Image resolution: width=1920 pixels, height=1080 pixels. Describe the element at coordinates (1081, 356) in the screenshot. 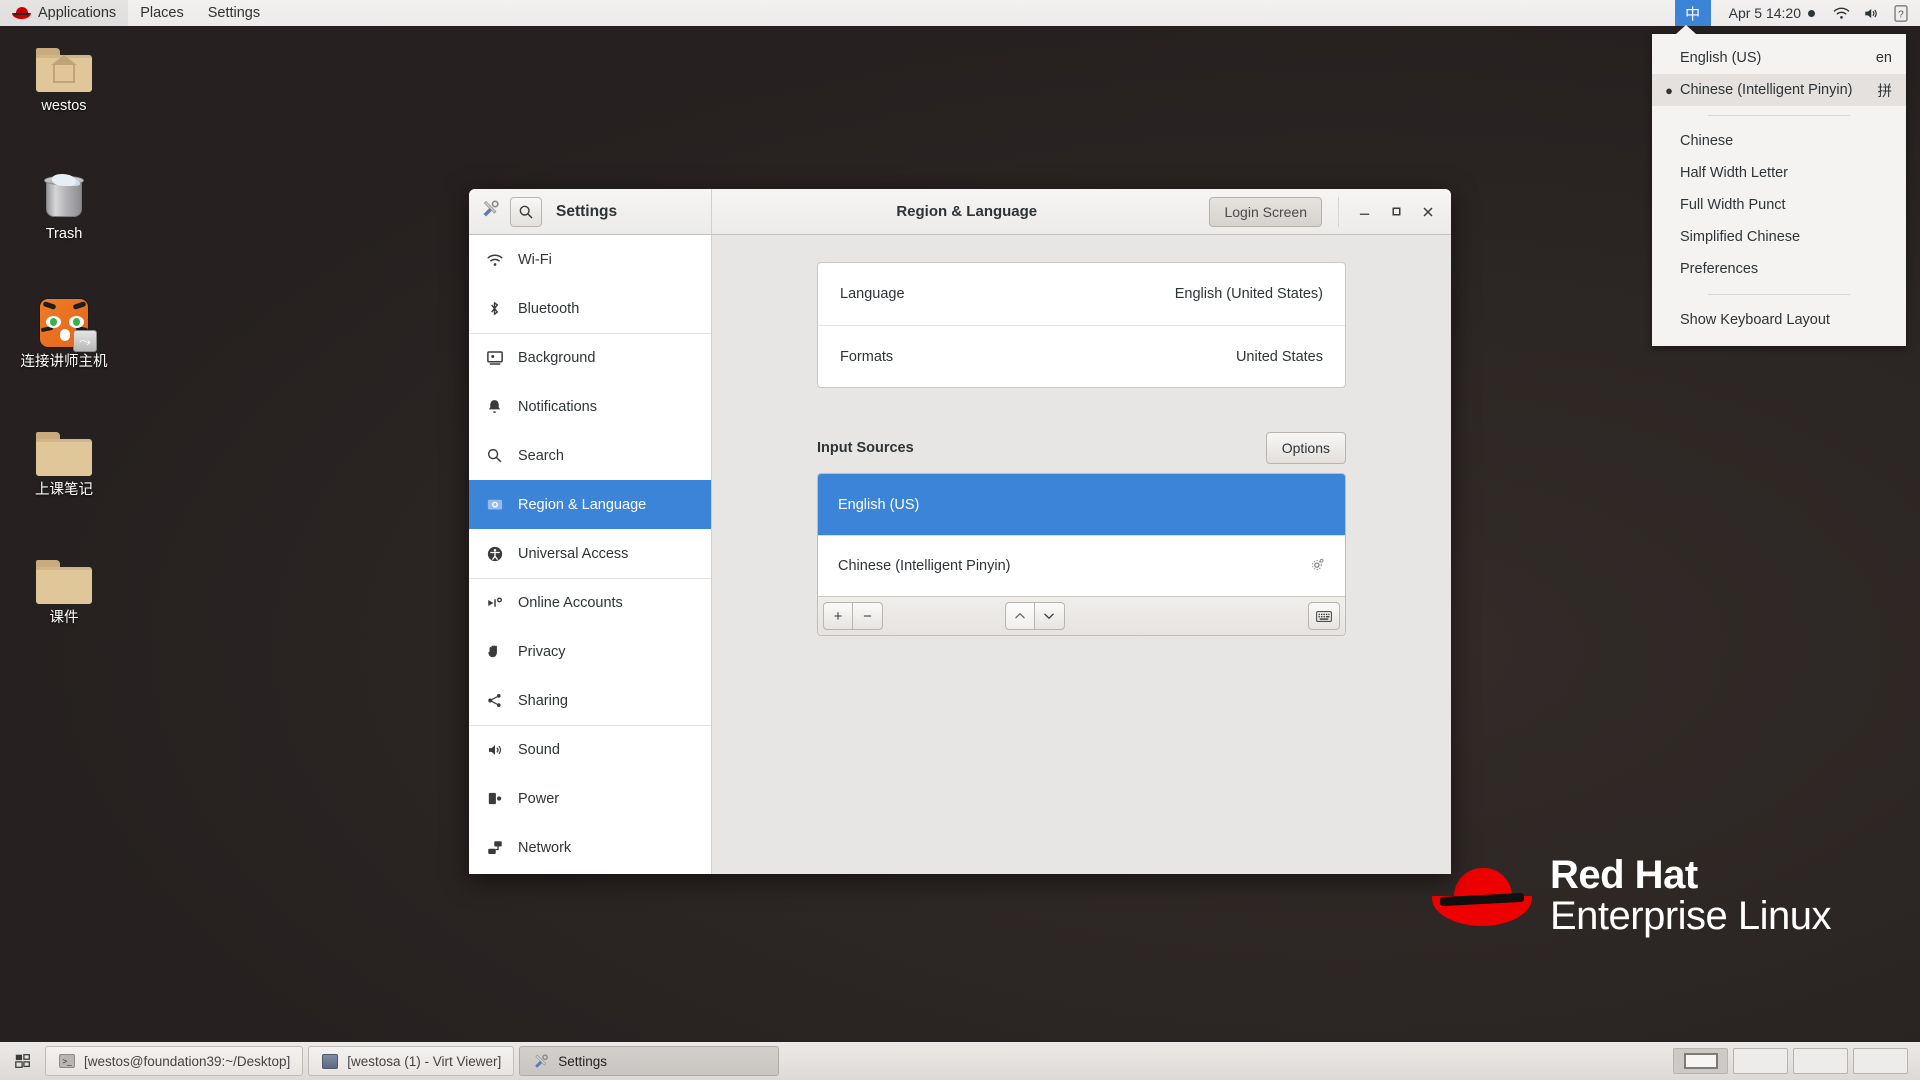

I see `formats-row: Formats United States` at that location.